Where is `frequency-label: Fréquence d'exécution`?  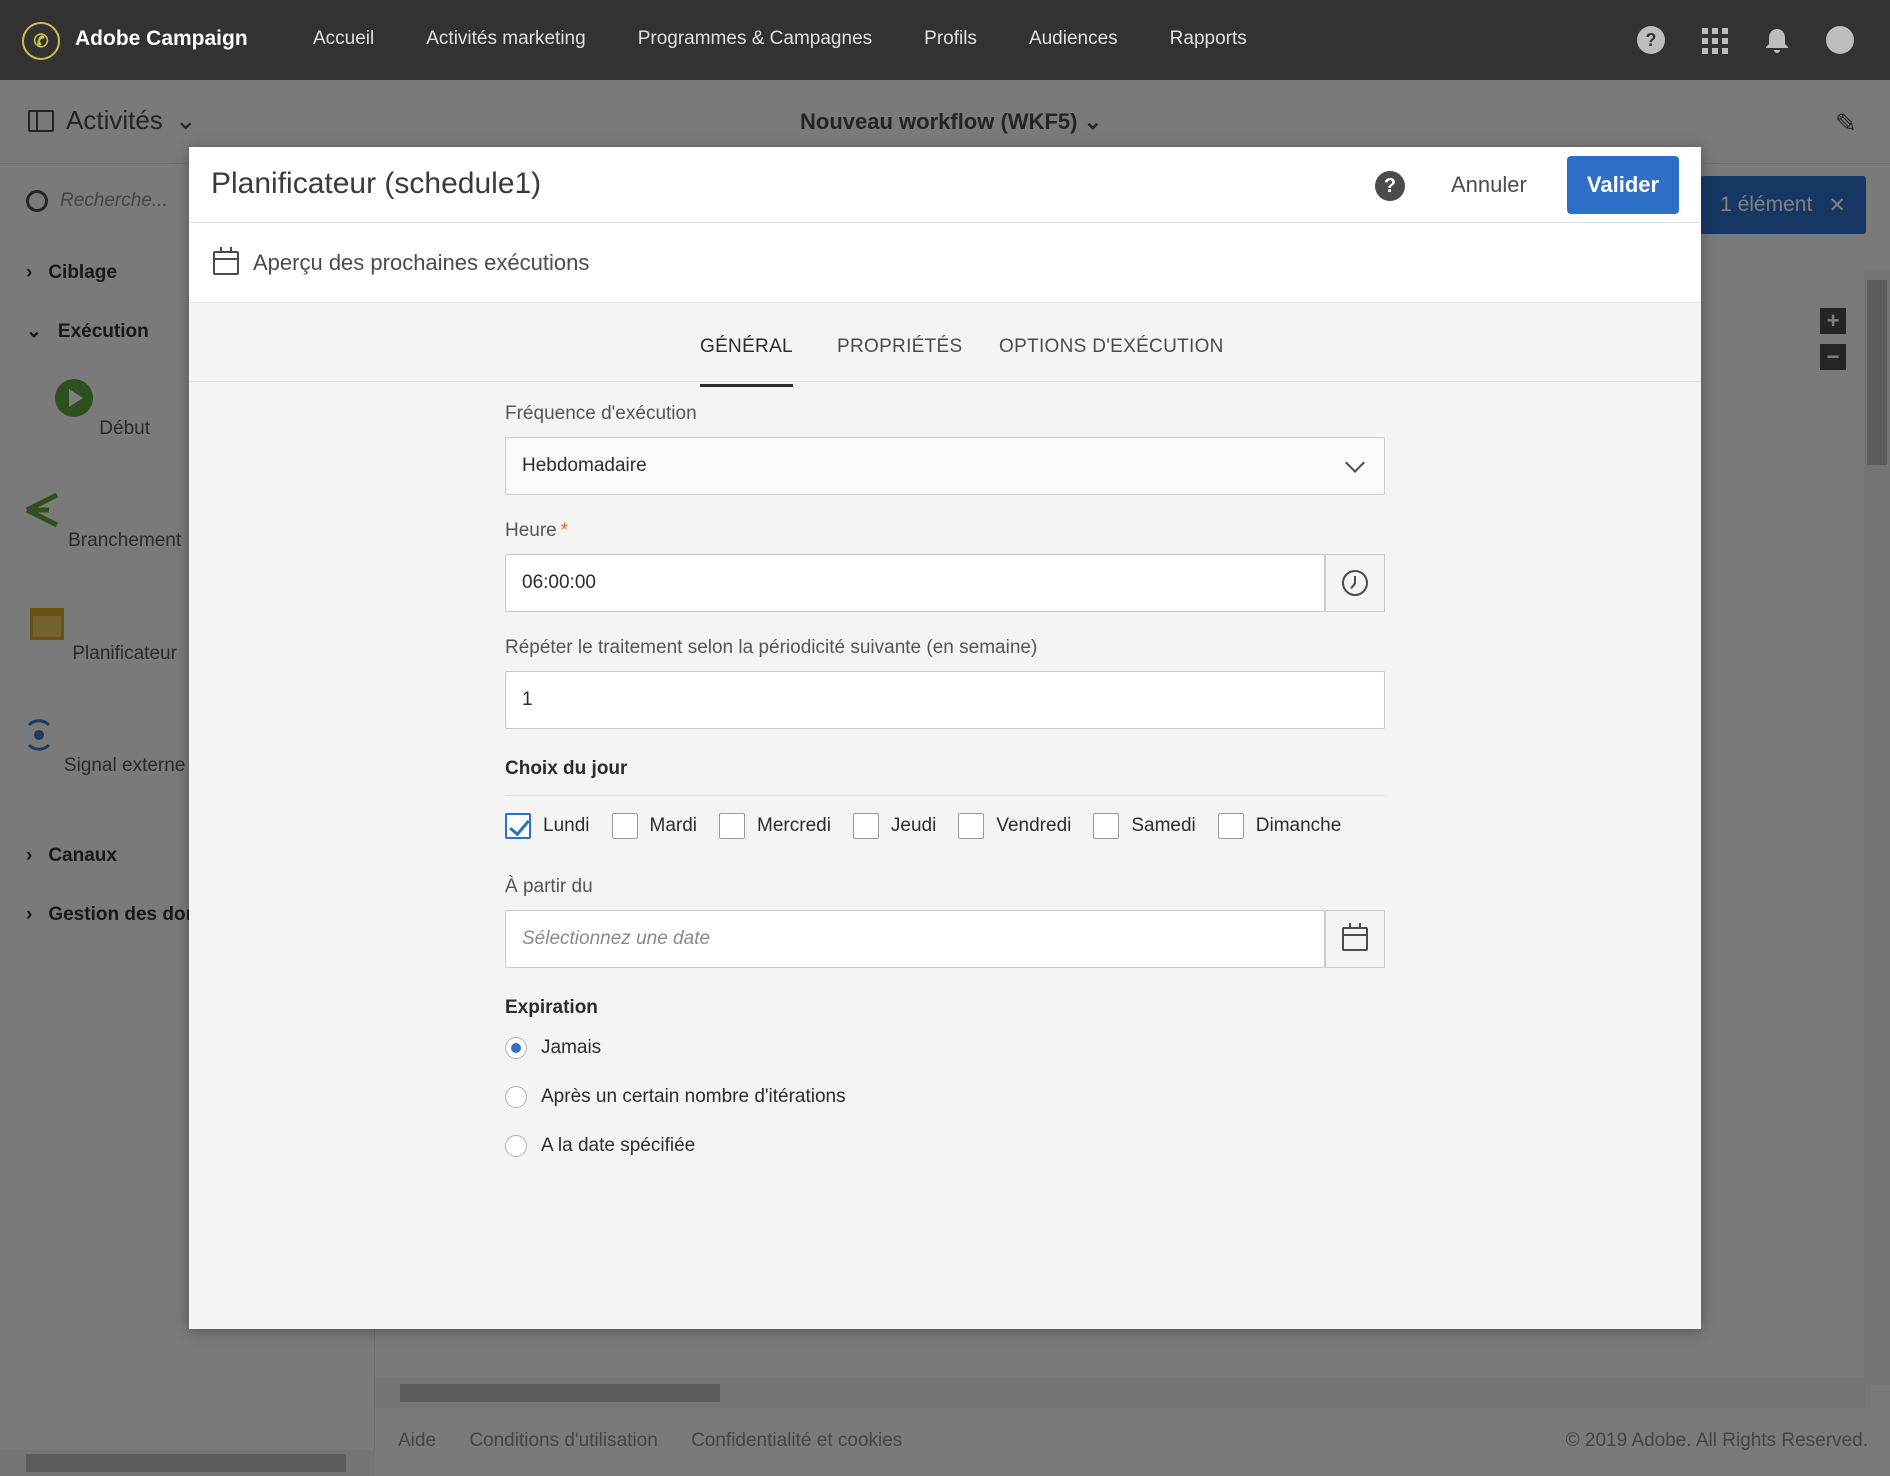 frequency-label: Fréquence d'exécution is located at coordinates (601, 413).